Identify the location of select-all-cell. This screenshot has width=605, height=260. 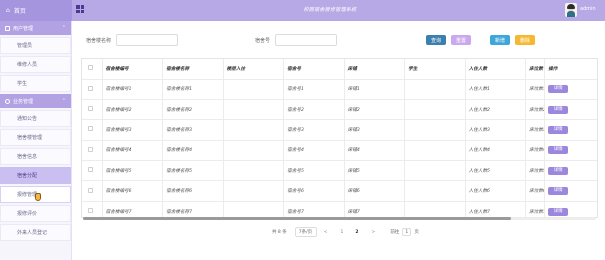
(92, 69).